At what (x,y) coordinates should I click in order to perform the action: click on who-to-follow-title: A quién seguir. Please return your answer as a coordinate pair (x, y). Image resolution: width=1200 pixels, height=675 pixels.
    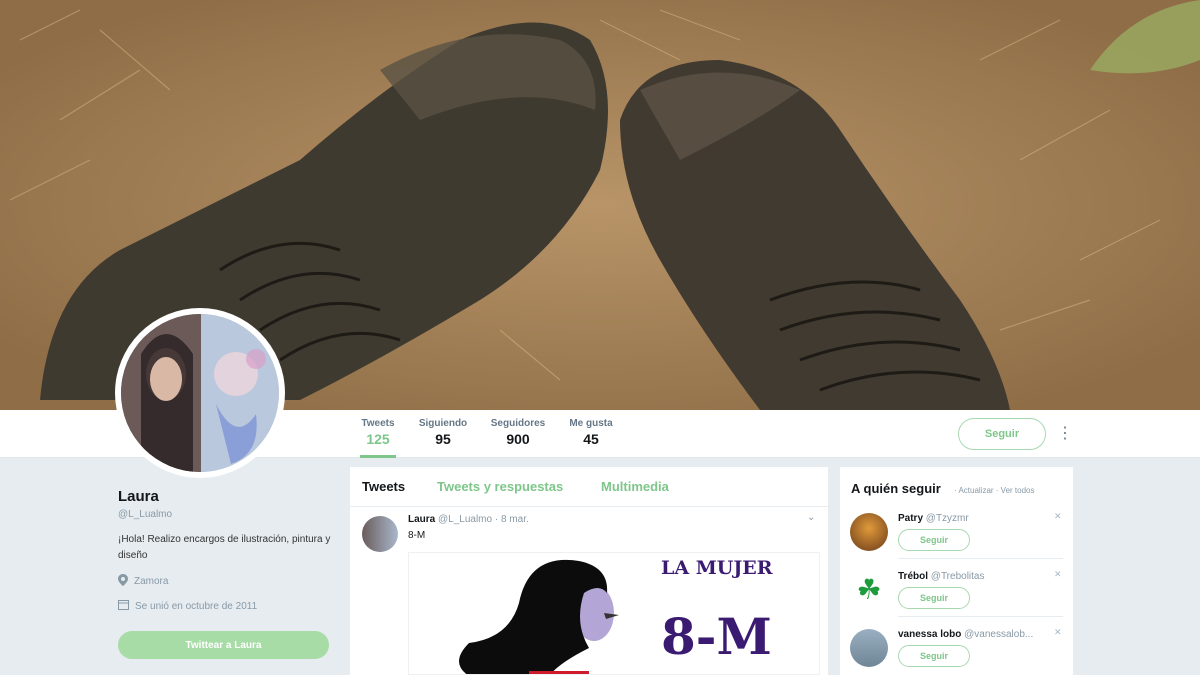
    Looking at the image, I should click on (896, 488).